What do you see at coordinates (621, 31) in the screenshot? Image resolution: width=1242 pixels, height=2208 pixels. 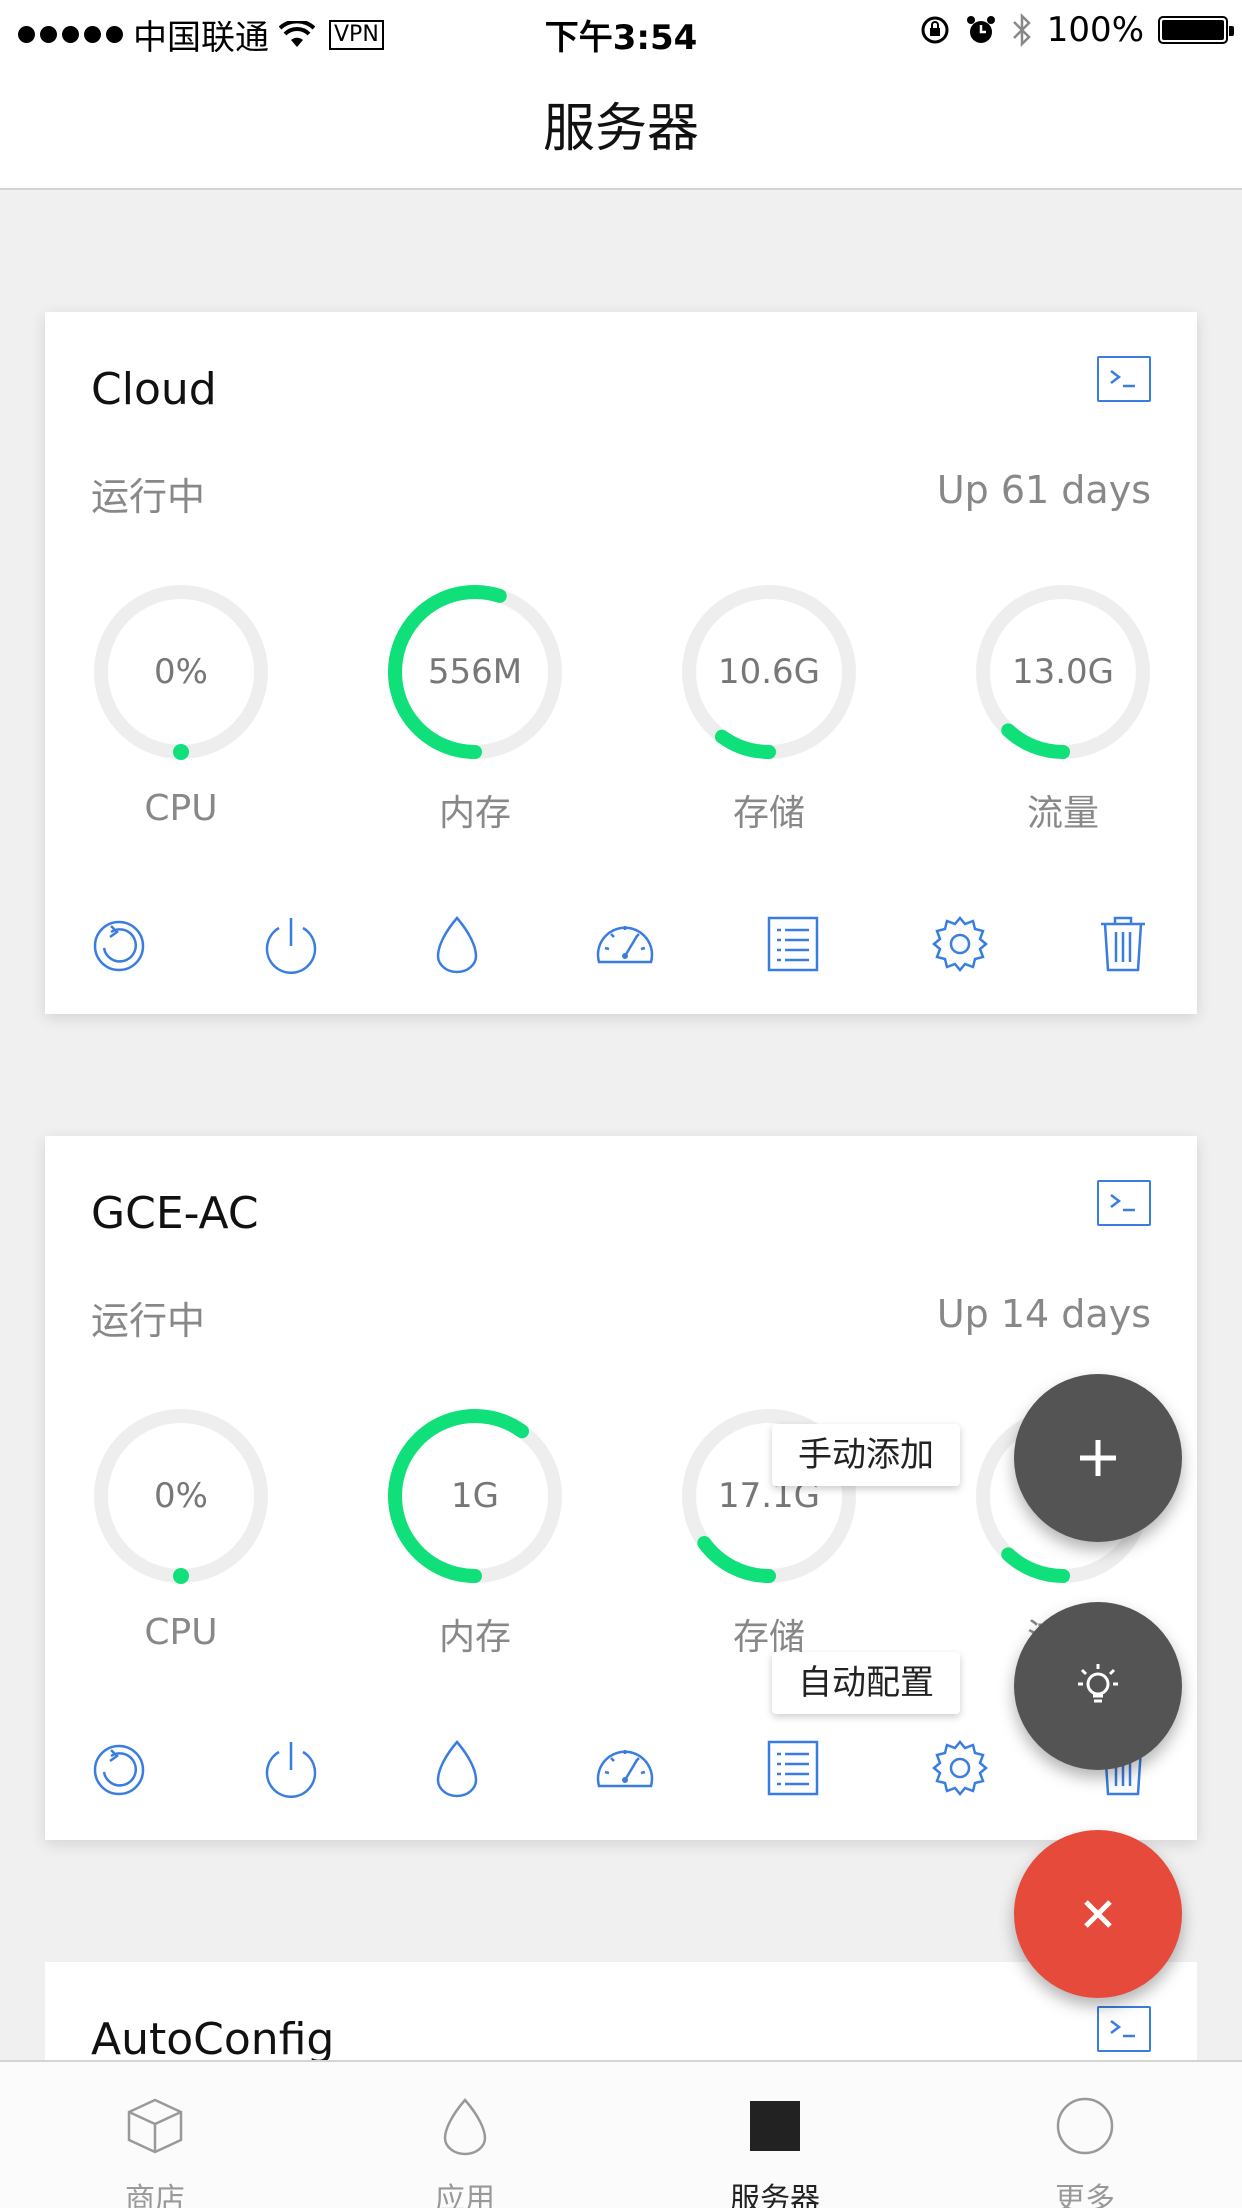 I see `status-bar: 中国联通 VPN 下午3:54 100%` at bounding box center [621, 31].